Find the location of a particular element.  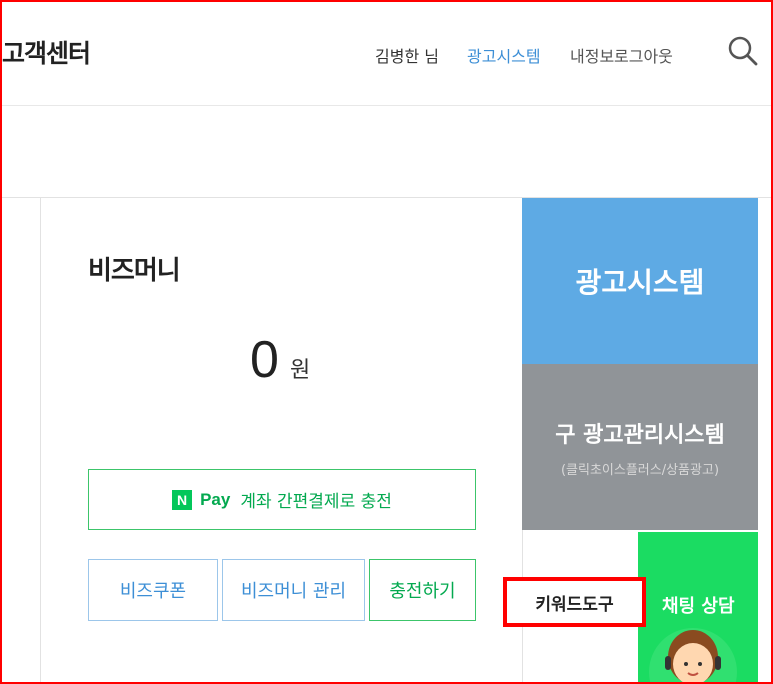

divider is located at coordinates (40, 441).